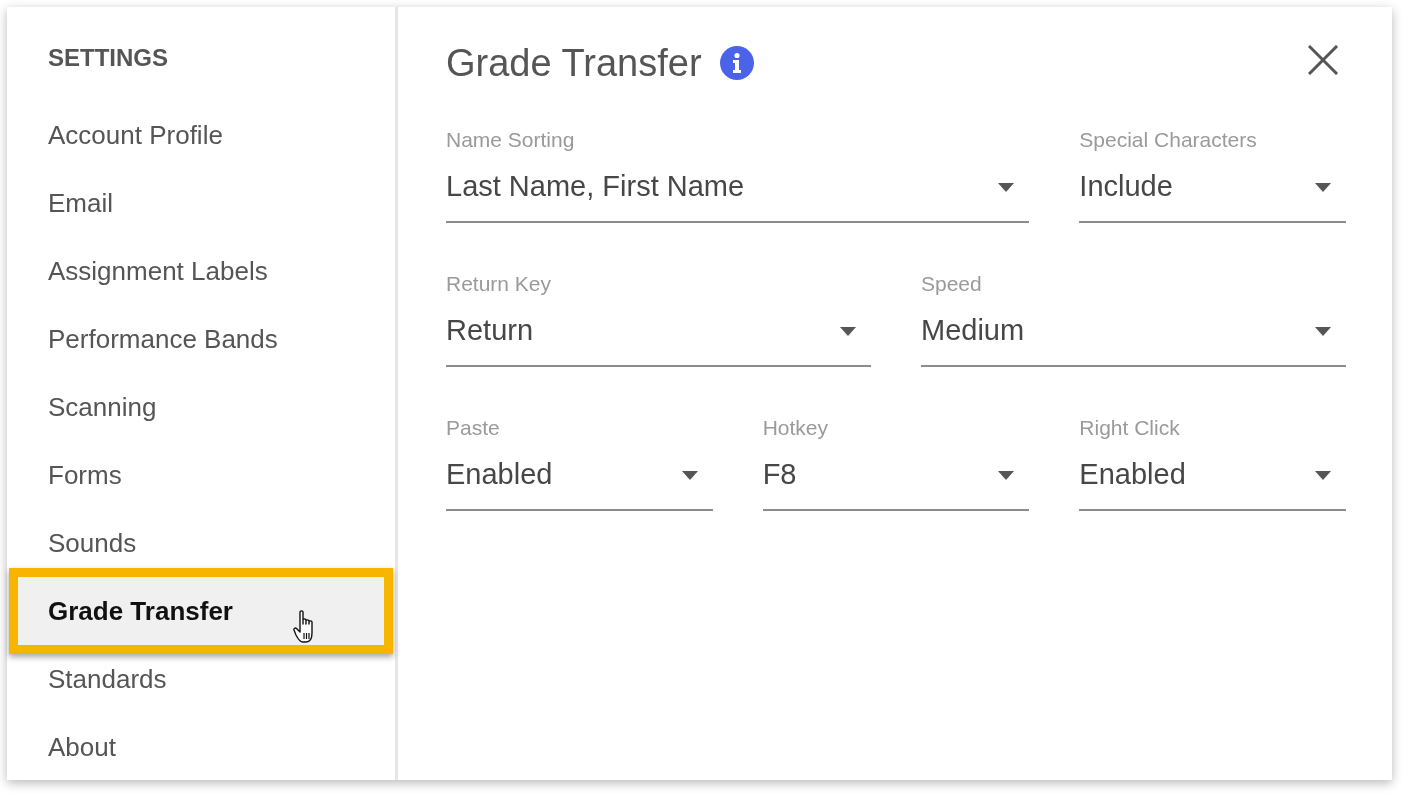 Image resolution: width=1414 pixels, height=804 pixels. I want to click on sidebar-item: Scanning, so click(201, 407).